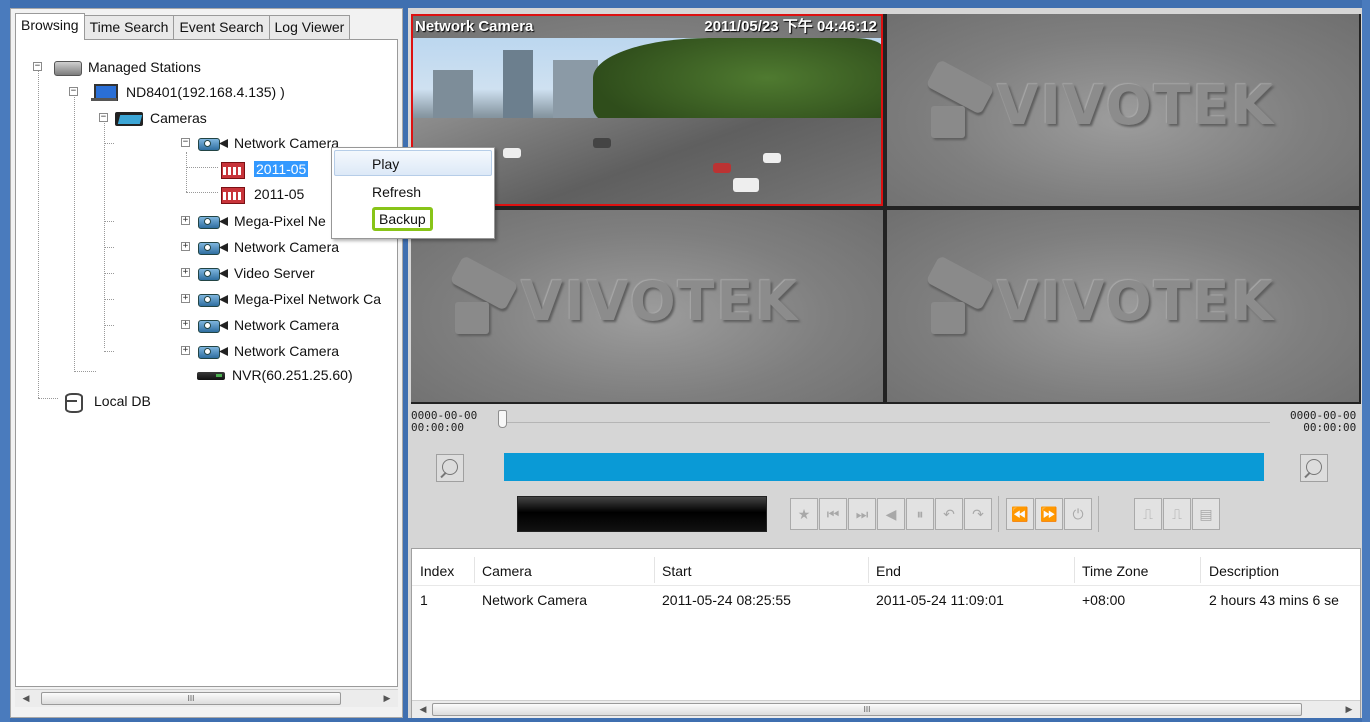 This screenshot has width=1370, height=722. What do you see at coordinates (1049, 514) in the screenshot?
I see `go-to-end-icon: ⏩` at bounding box center [1049, 514].